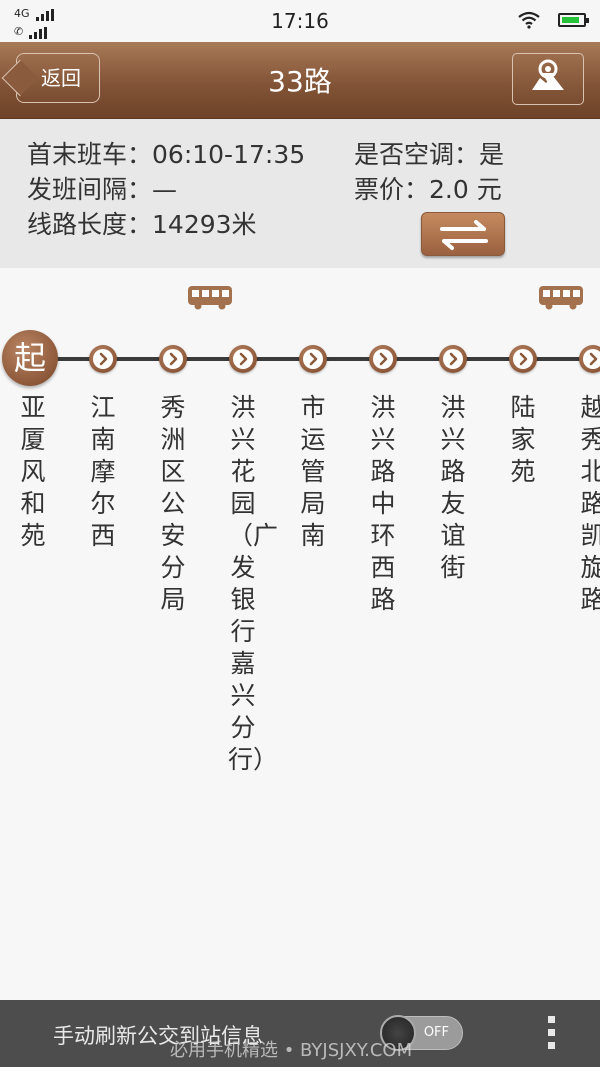 Image resolution: width=600 pixels, height=1067 pixels. I want to click on status-bar: 4G ✆ 17:16, so click(300, 21).